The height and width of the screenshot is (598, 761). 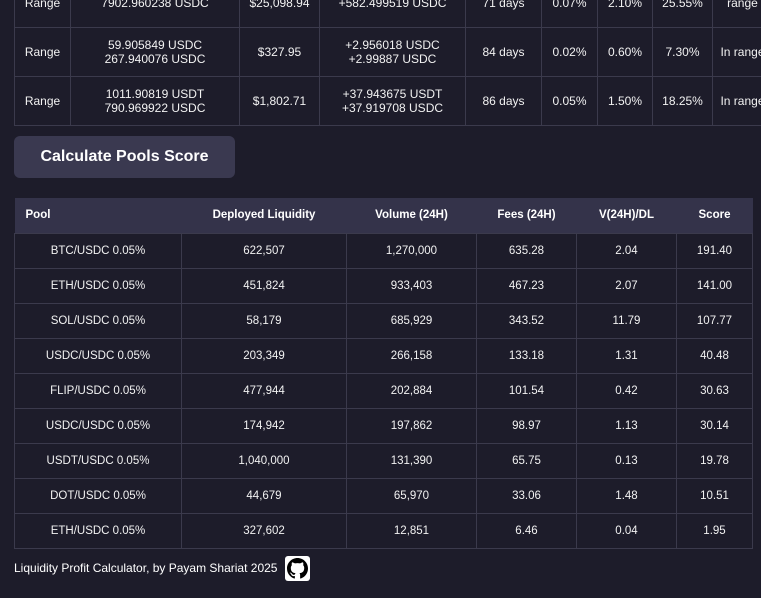 What do you see at coordinates (155, 94) in the screenshot?
I see `position-amounts-line: 1011.90819 USDT` at bounding box center [155, 94].